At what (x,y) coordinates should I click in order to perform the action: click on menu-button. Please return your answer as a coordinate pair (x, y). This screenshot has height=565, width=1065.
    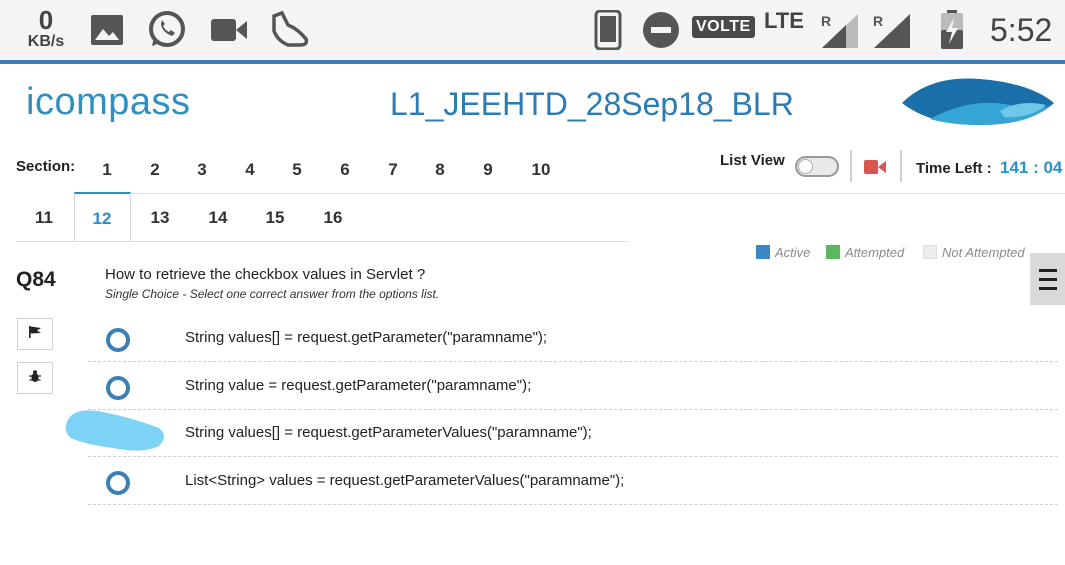
    Looking at the image, I should click on (1047, 279).